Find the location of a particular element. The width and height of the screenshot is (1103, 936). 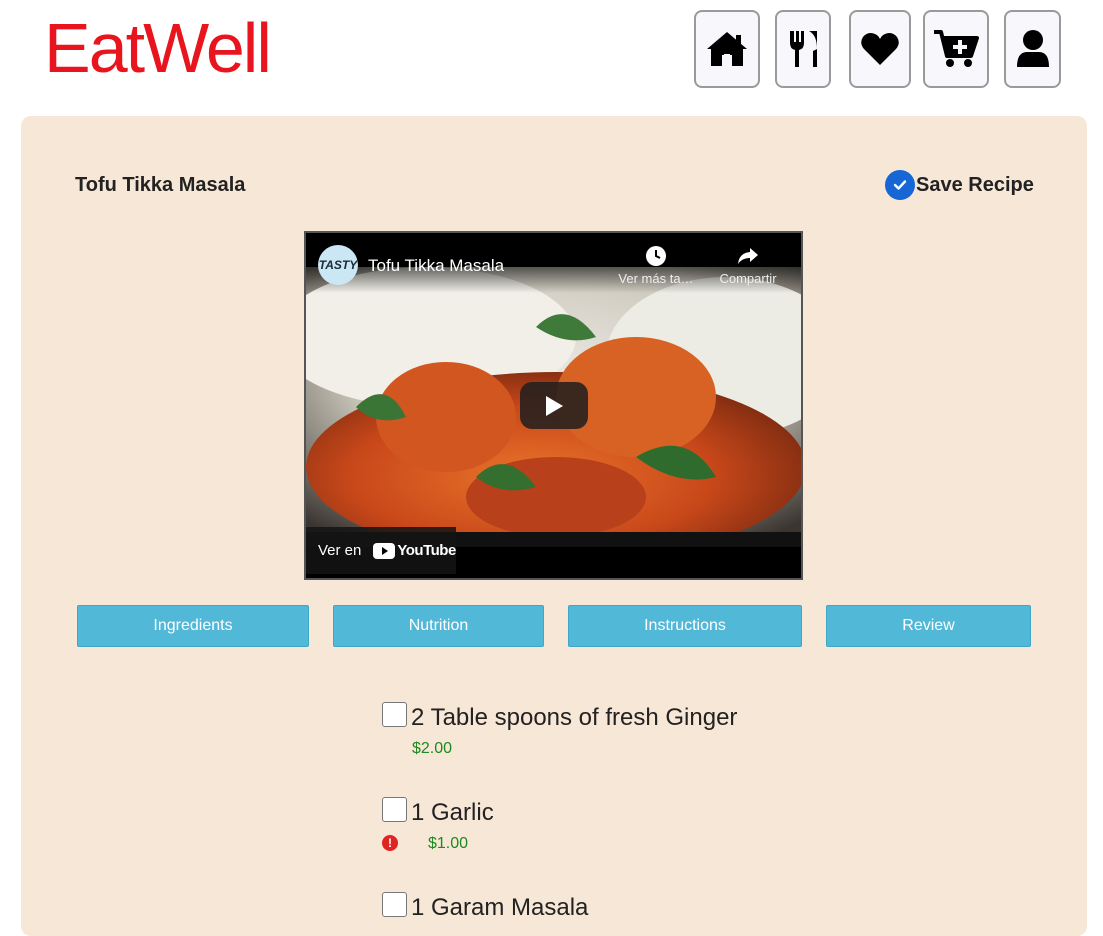

youtube-play-icon is located at coordinates (384, 550).